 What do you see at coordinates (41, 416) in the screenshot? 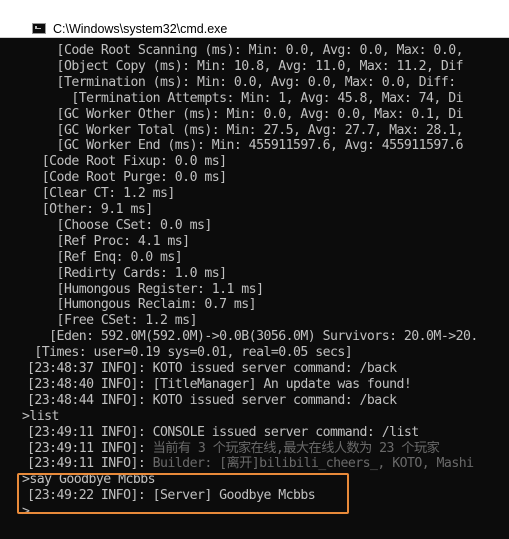
I see `console-line: >list` at bounding box center [41, 416].